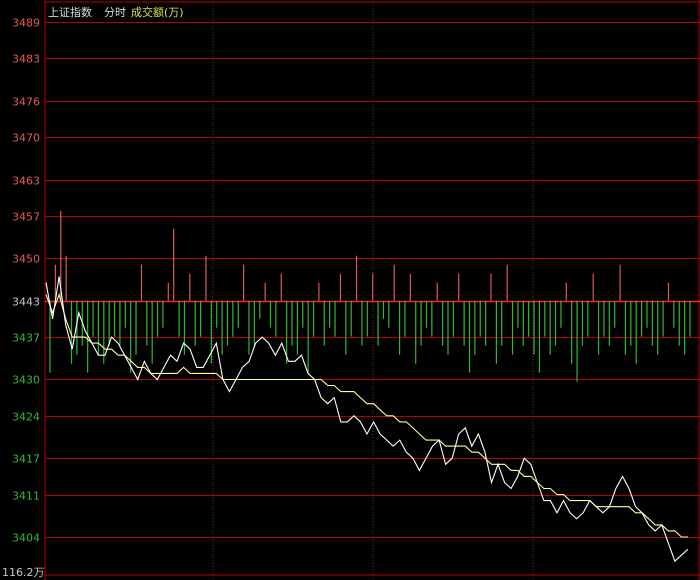 The height and width of the screenshot is (580, 700). What do you see at coordinates (26, 259) in the screenshot?
I see `y-tick-label: 3450` at bounding box center [26, 259].